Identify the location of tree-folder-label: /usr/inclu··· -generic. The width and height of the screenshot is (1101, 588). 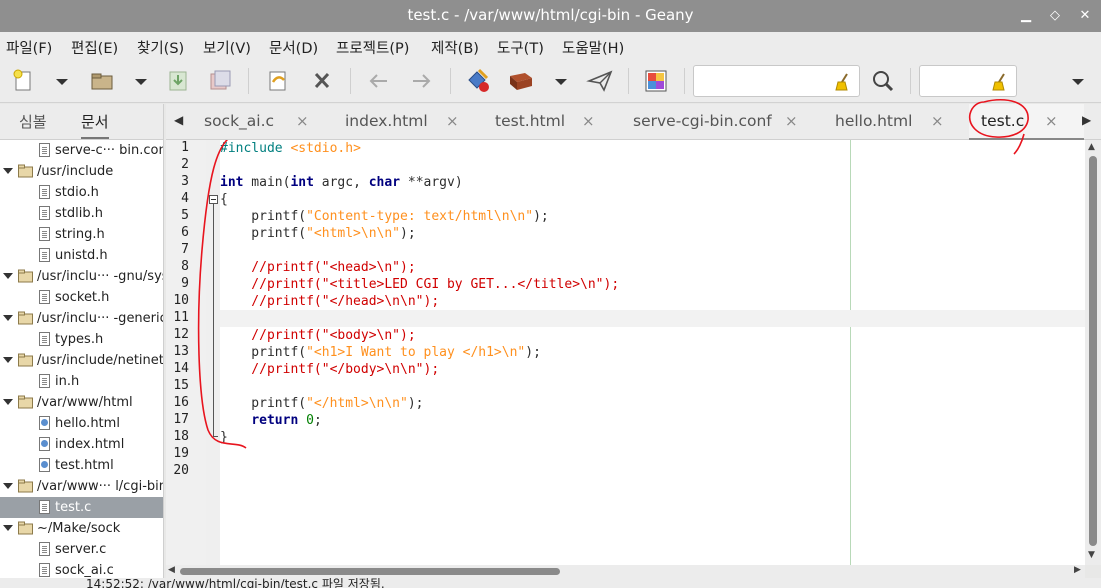
(100, 318).